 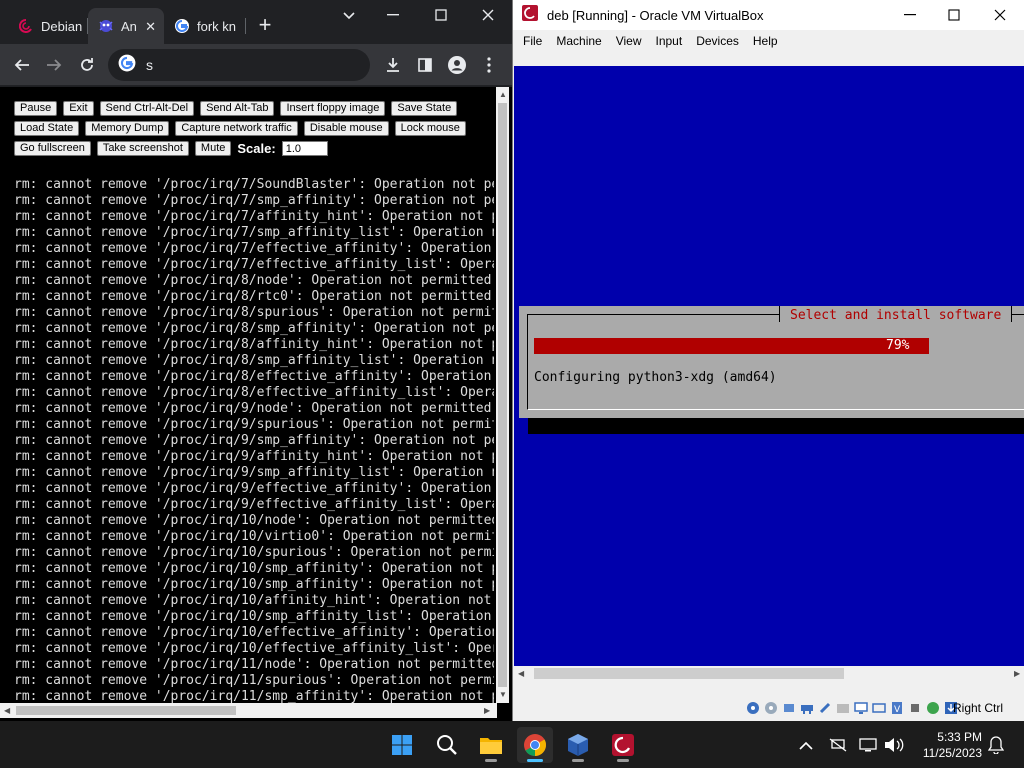 I want to click on system-clock: 5:33 PM 11/25/2023, so click(x=950, y=745).